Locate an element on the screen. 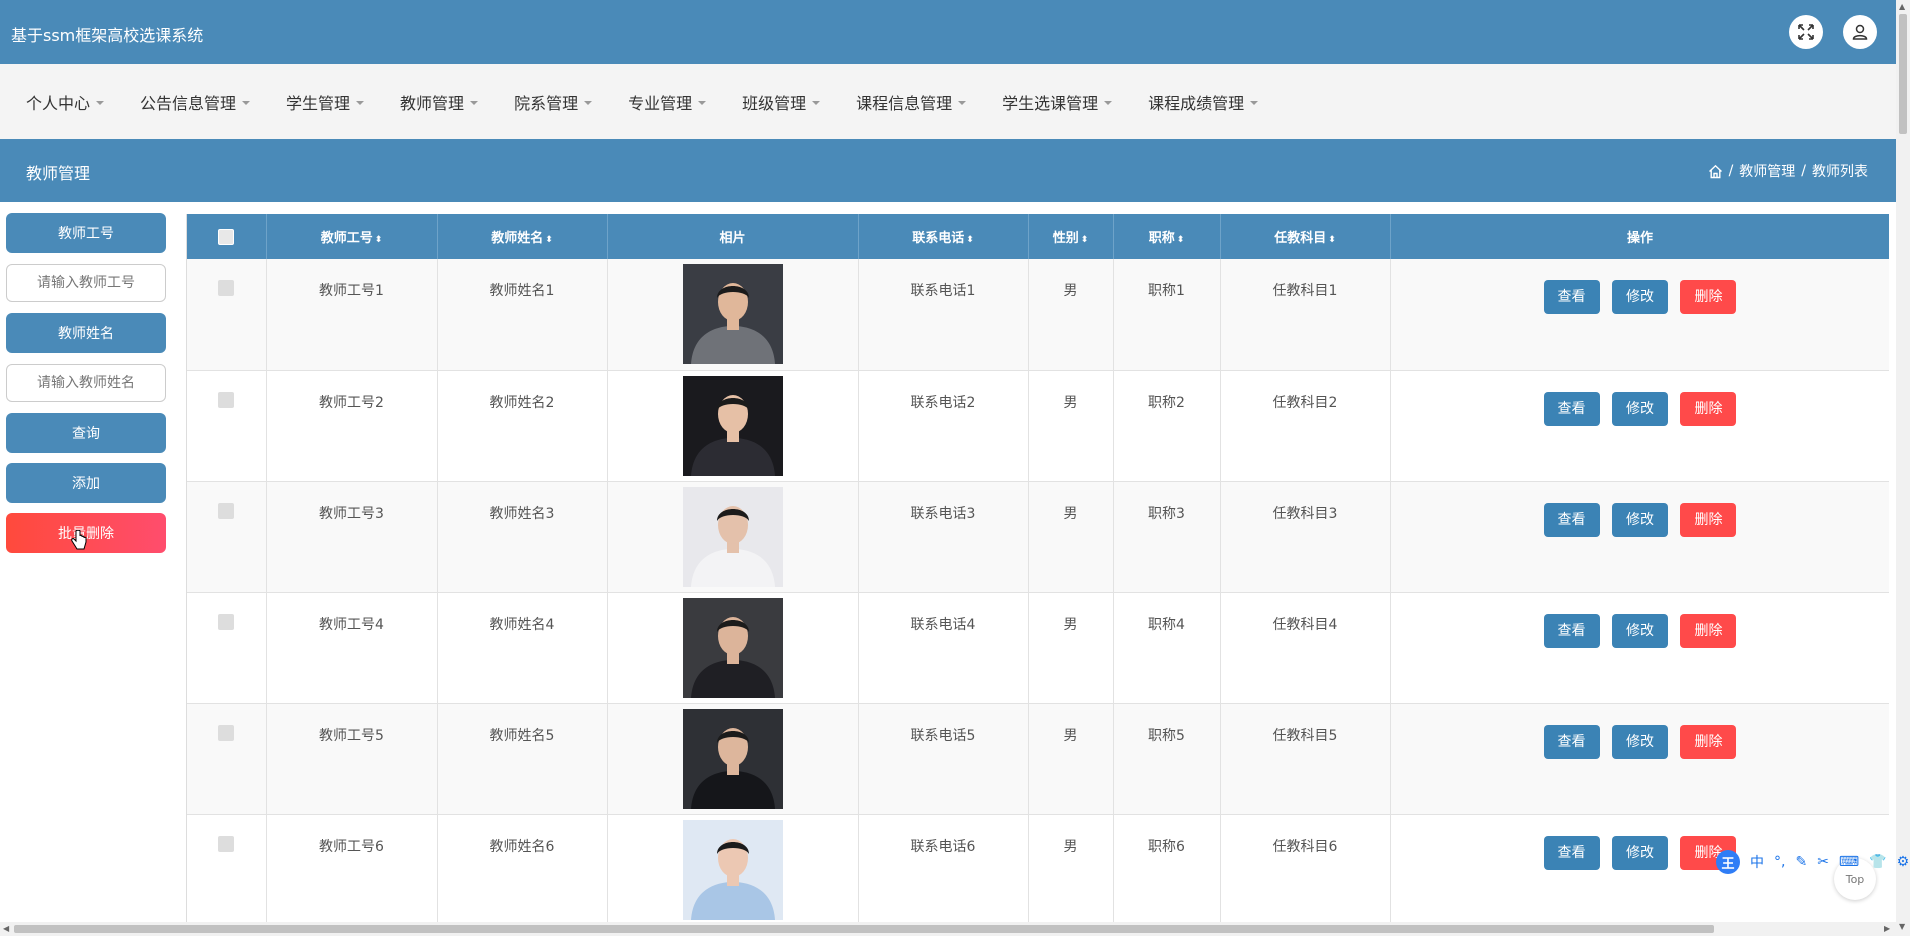 The image size is (1910, 936). settings-gear-icon: ⚙ is located at coordinates (1903, 862).